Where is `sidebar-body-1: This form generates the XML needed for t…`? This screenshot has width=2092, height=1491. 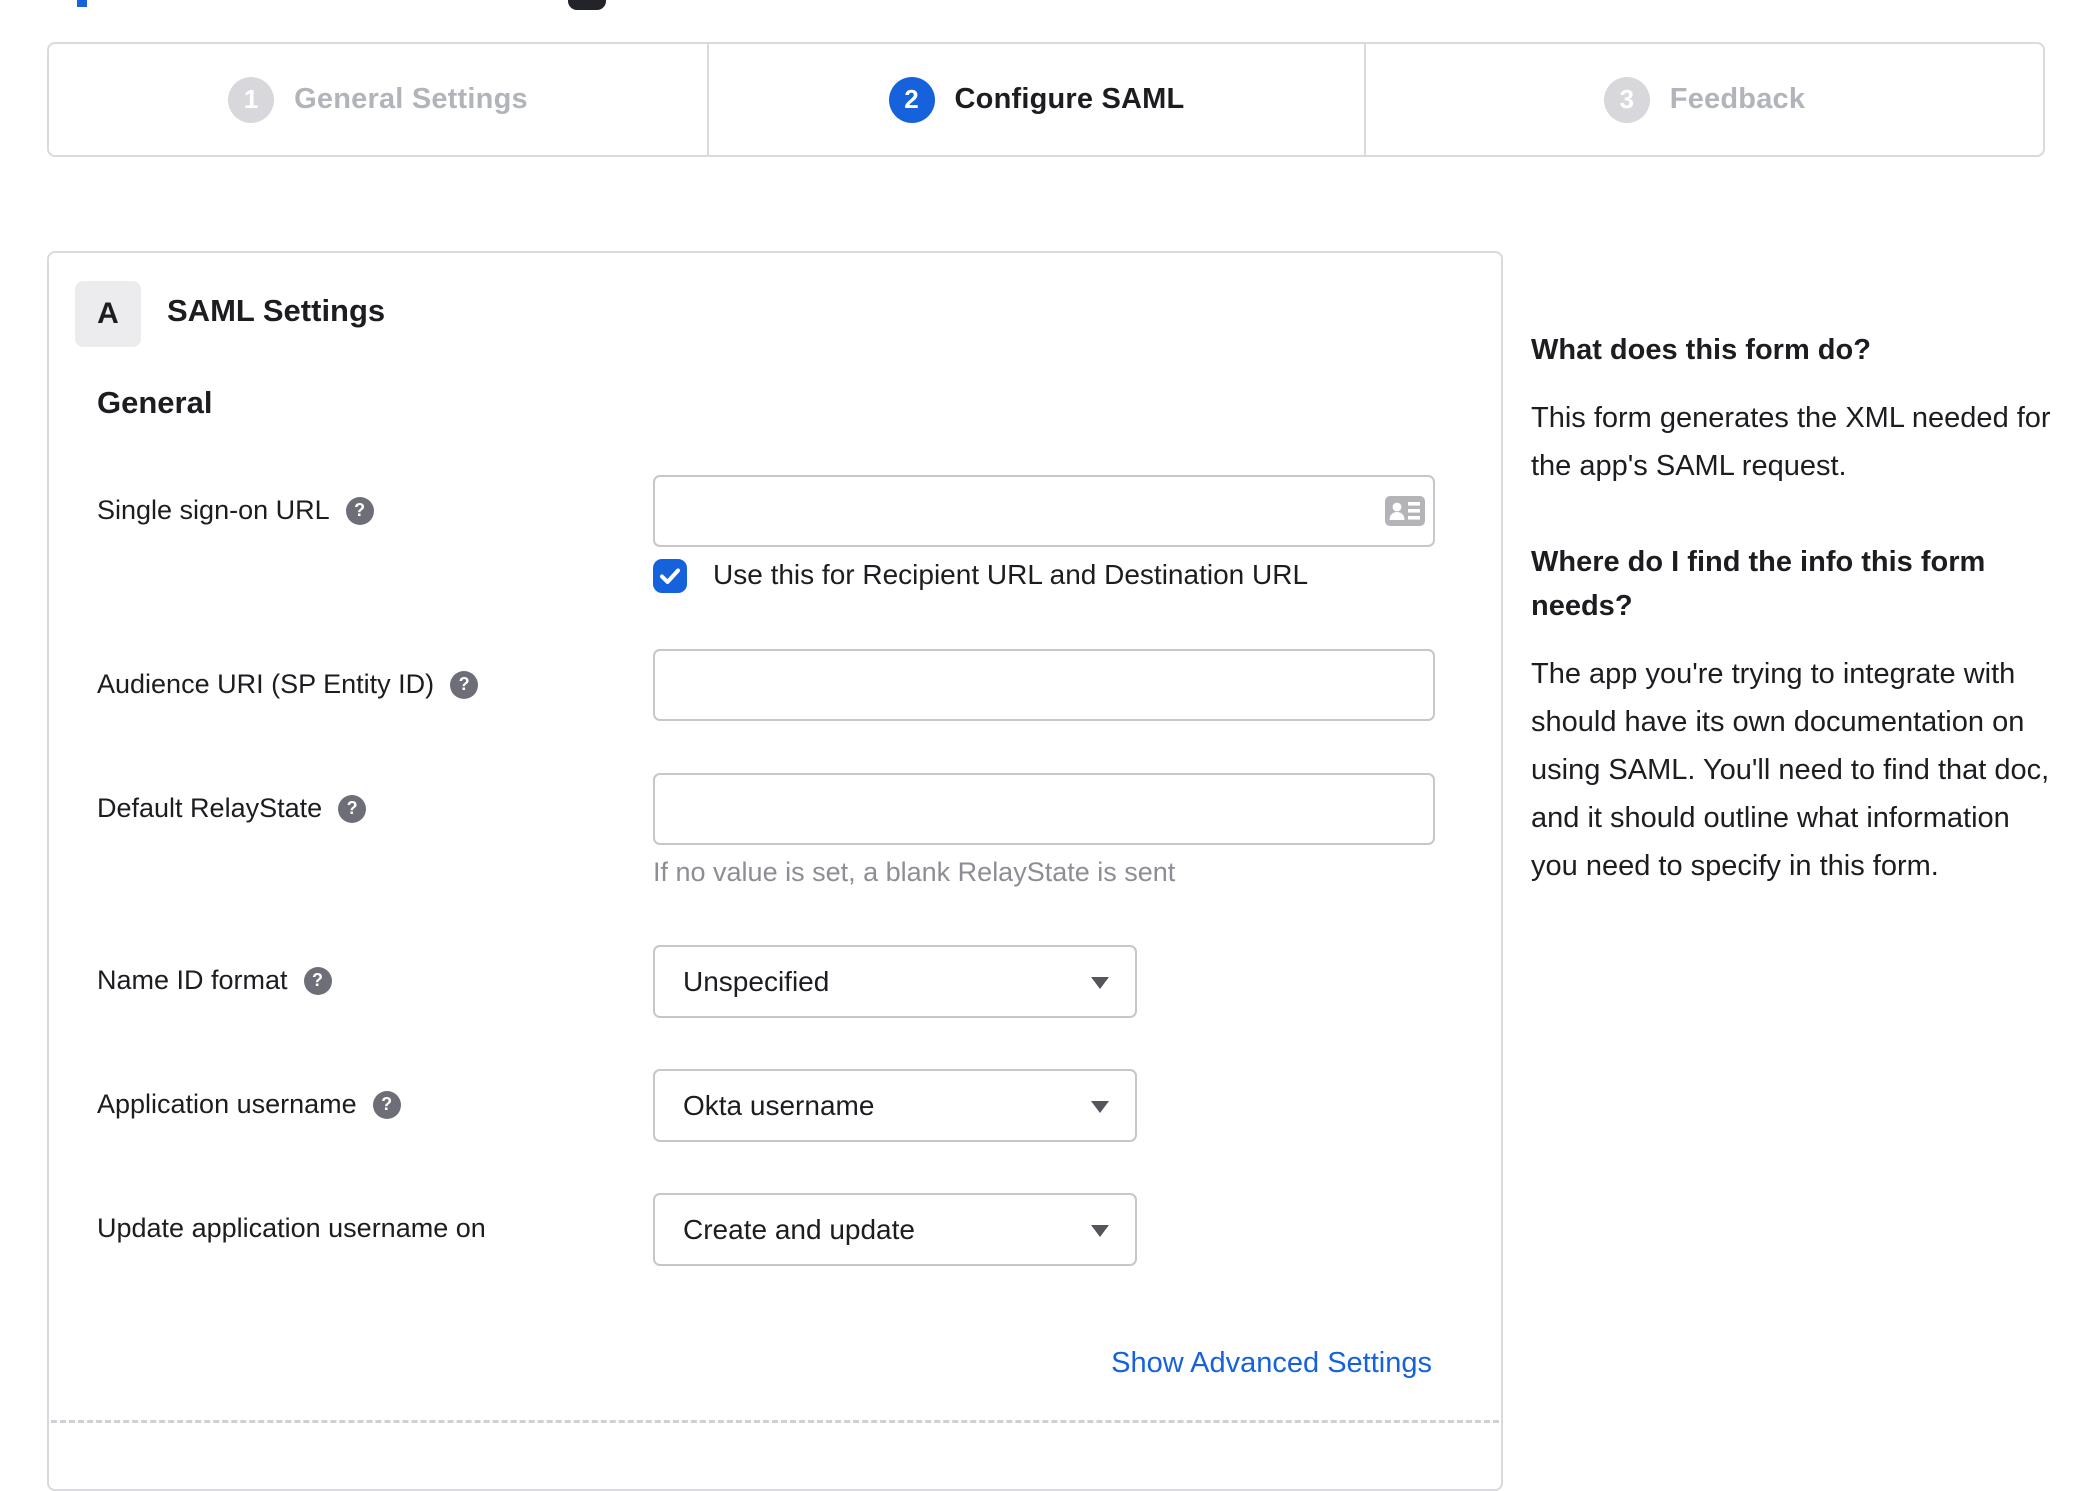
sidebar-body-1: This form generates the XML needed for t… is located at coordinates (1791, 442).